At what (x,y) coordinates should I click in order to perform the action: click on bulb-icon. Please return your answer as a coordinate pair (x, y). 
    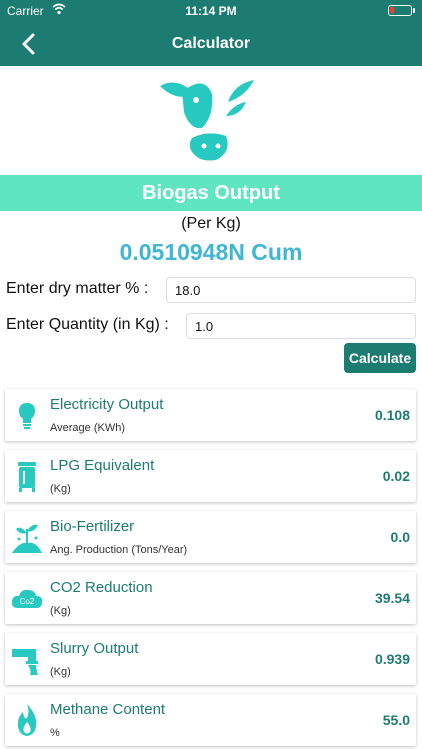
    Looking at the image, I should click on (27, 416).